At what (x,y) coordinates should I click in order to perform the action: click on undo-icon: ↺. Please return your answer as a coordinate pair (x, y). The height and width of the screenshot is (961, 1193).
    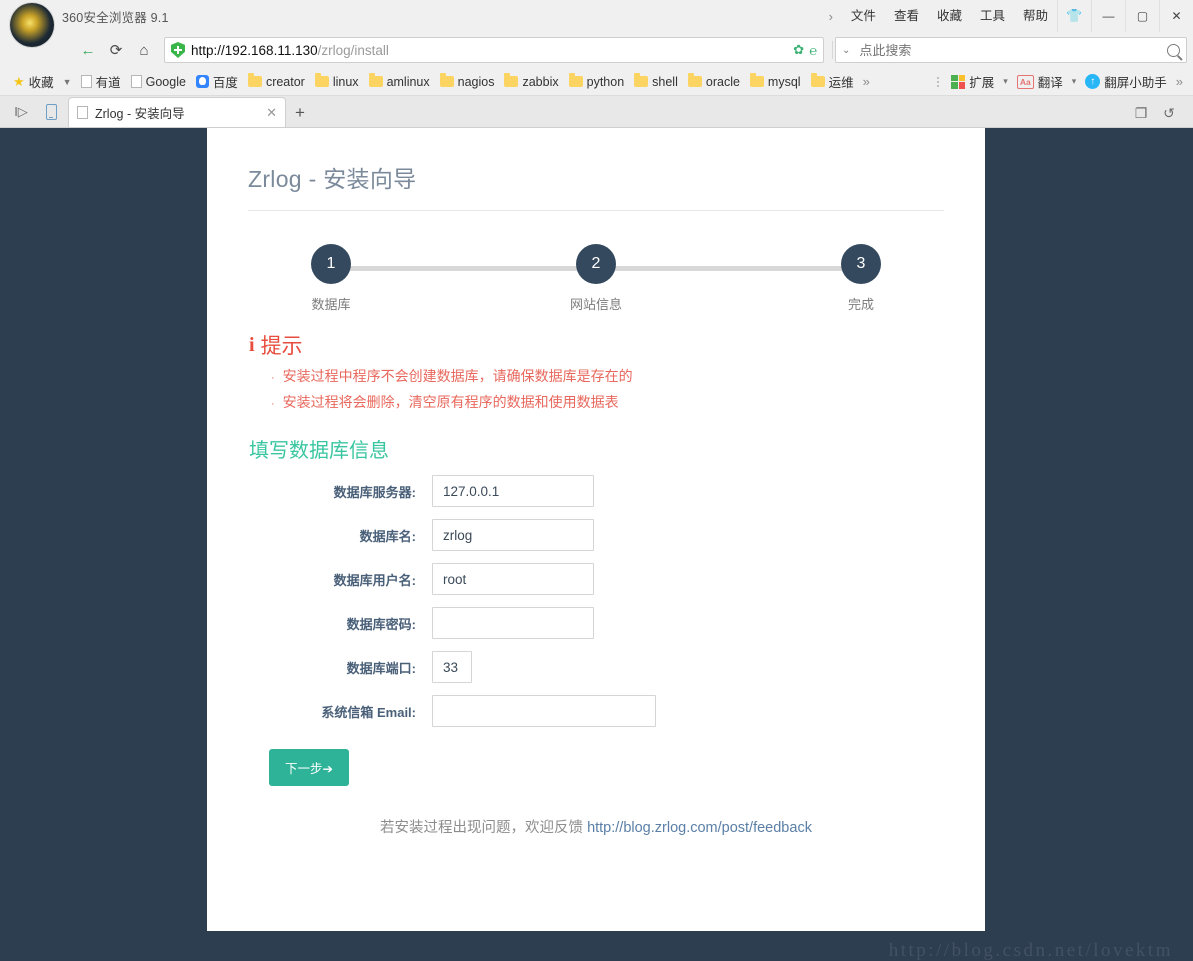
    Looking at the image, I should click on (1169, 113).